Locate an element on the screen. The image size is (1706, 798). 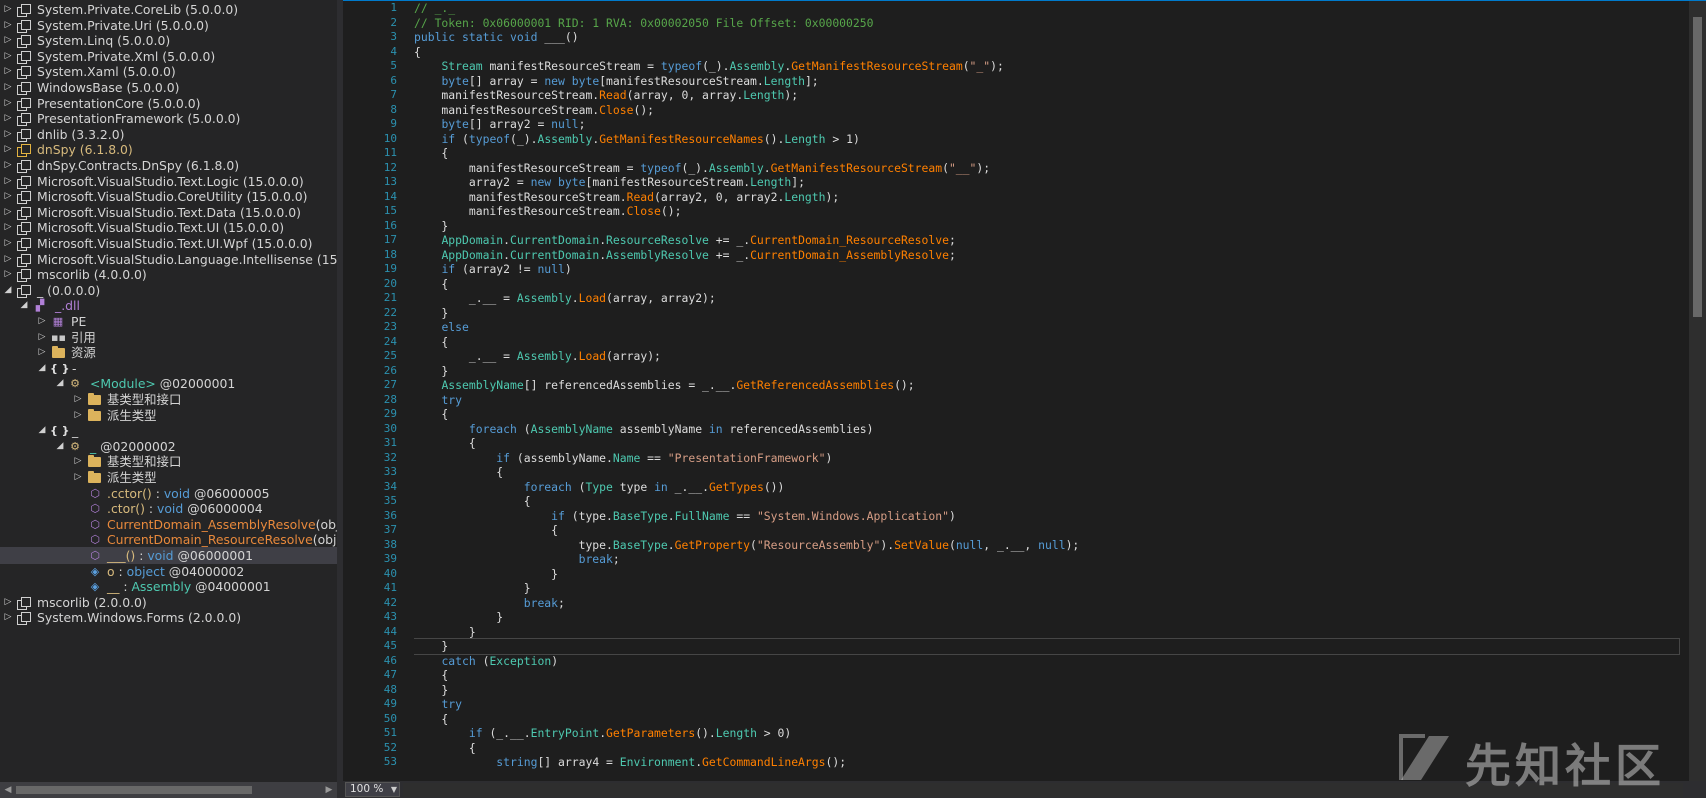
code-line: catch (Exception) is located at coordinates (486, 661).